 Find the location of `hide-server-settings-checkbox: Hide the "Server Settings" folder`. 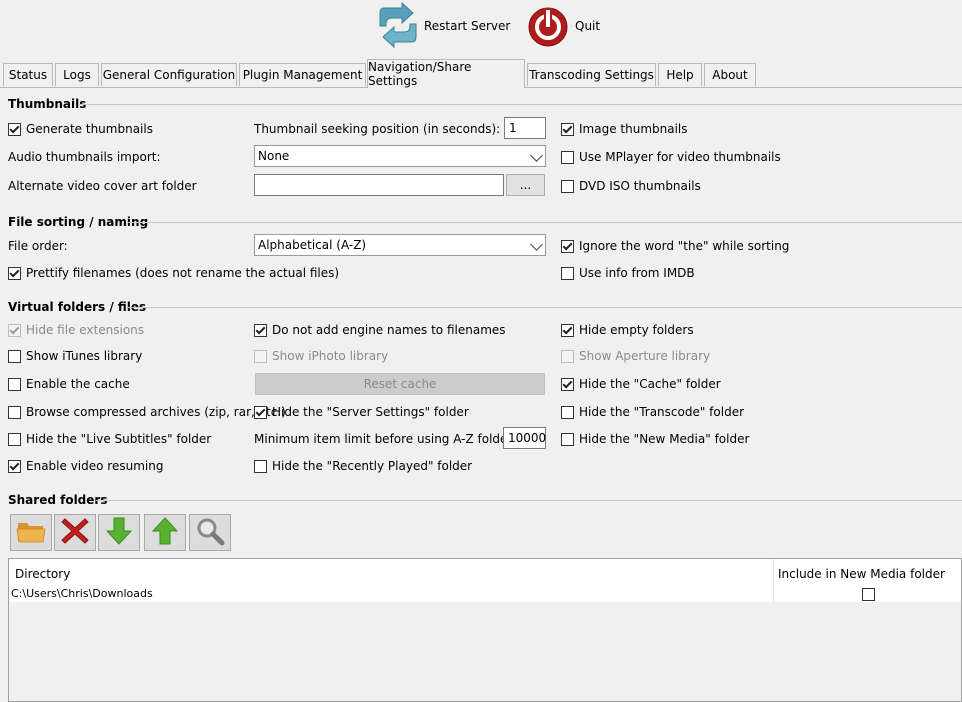

hide-server-settings-checkbox: Hide the "Server Settings" folder is located at coordinates (361, 412).